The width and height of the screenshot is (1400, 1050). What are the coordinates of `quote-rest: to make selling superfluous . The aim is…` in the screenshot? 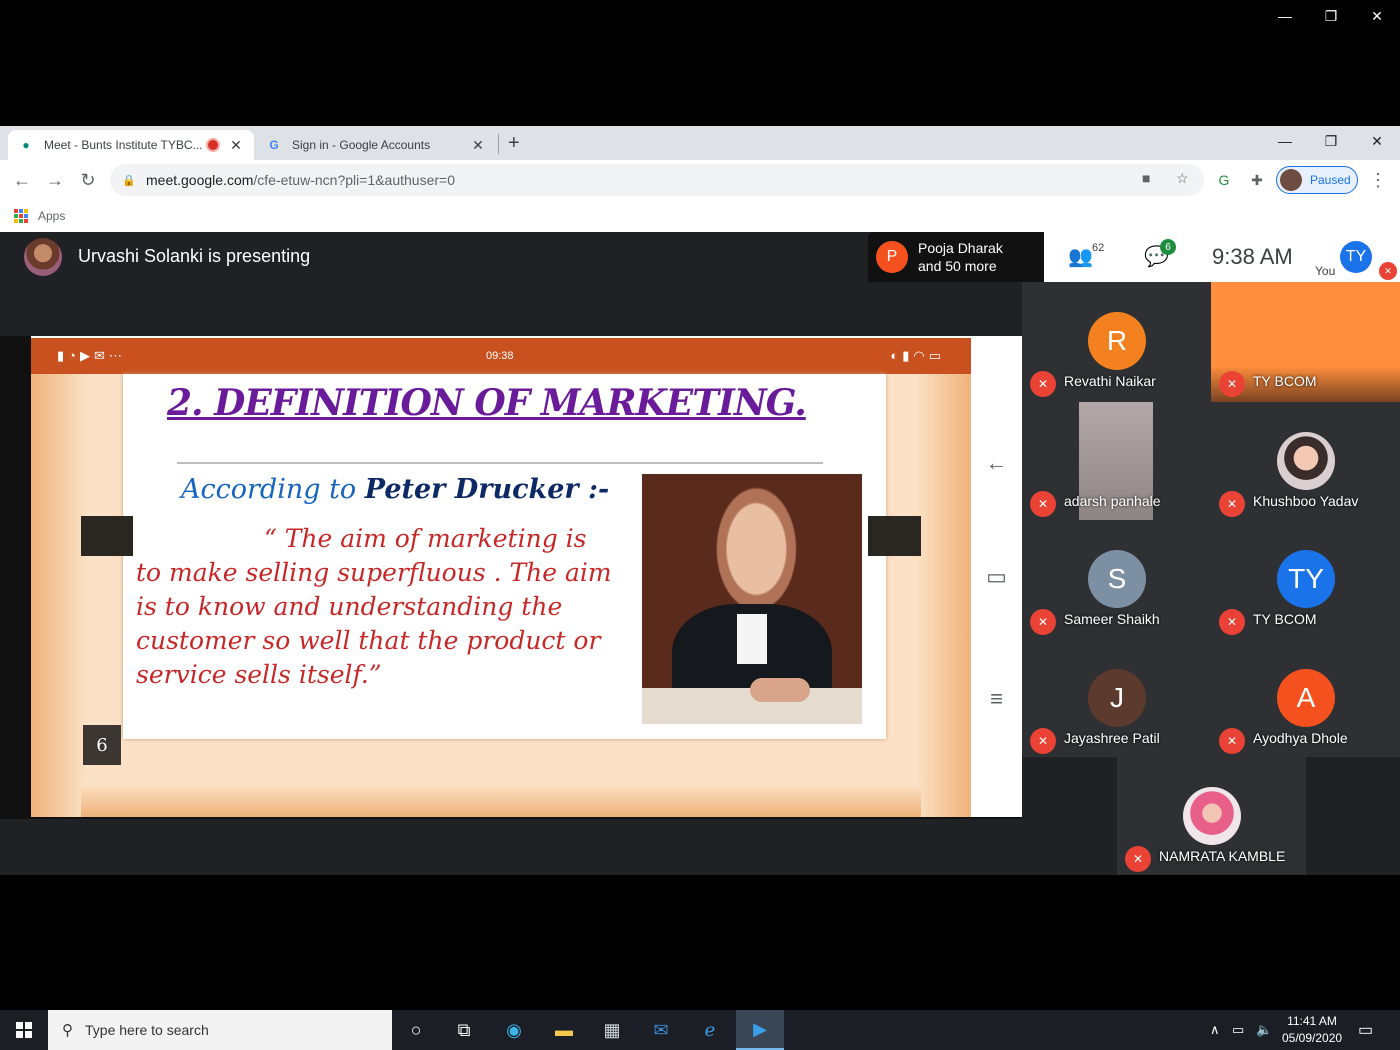 It's located at (374, 623).